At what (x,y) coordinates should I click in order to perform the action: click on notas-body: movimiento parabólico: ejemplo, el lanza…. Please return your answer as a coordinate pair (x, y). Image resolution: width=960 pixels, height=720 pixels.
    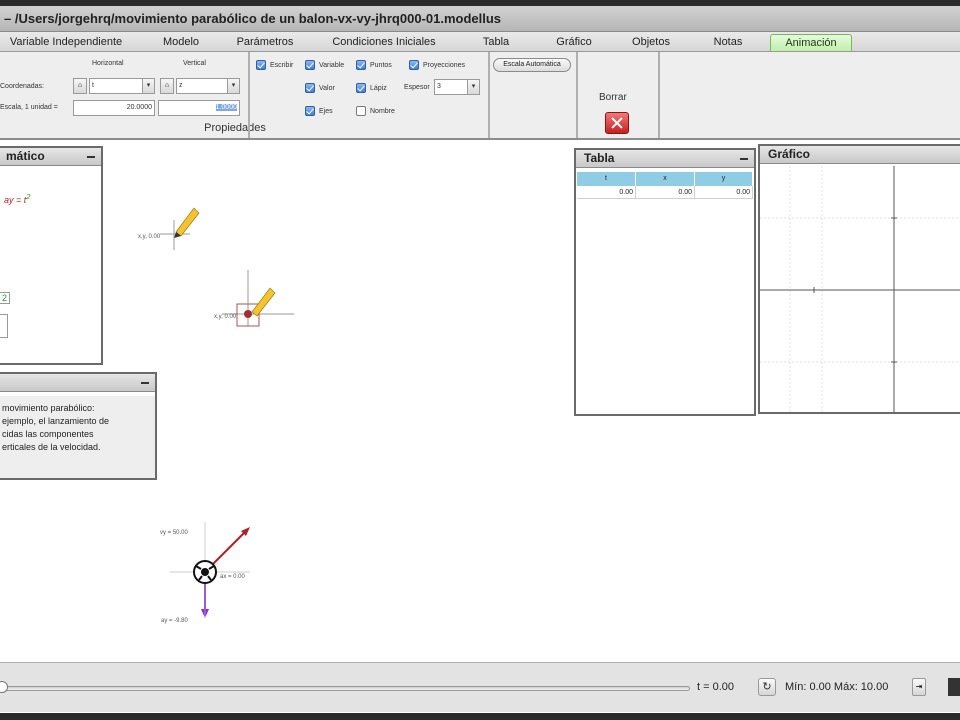
    Looking at the image, I should click on (77, 437).